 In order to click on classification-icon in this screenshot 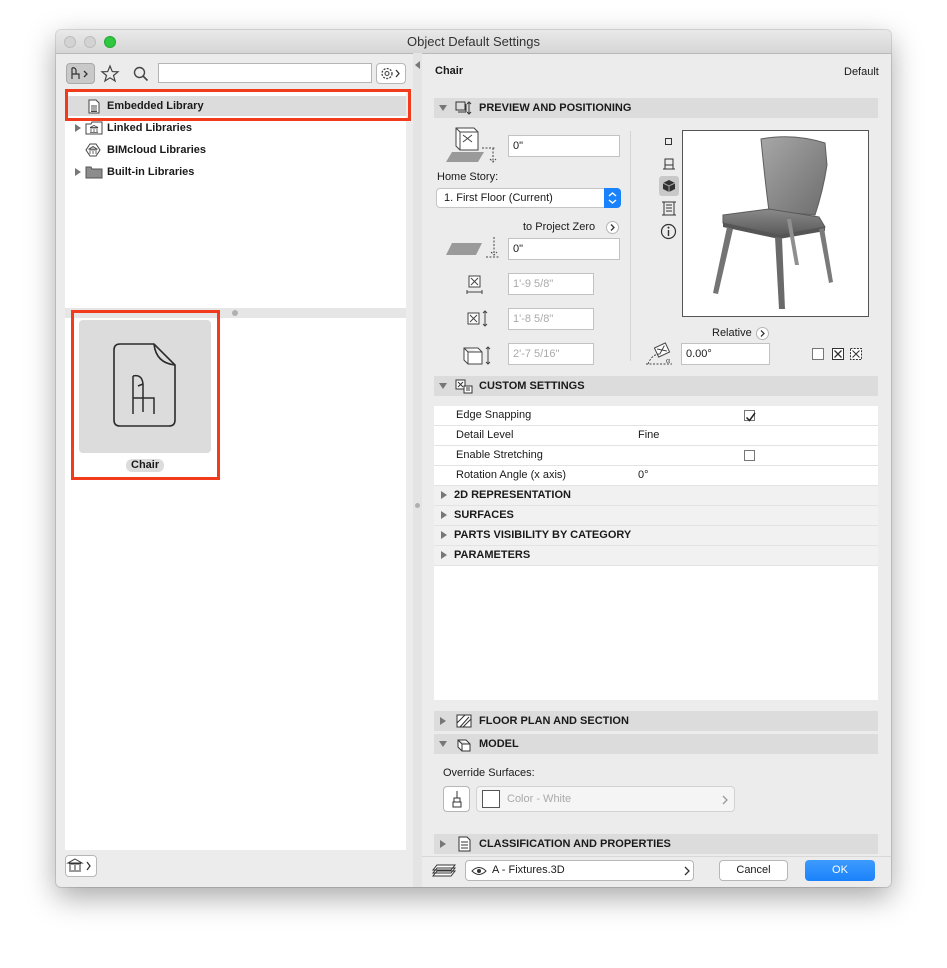, I will do `click(464, 844)`.